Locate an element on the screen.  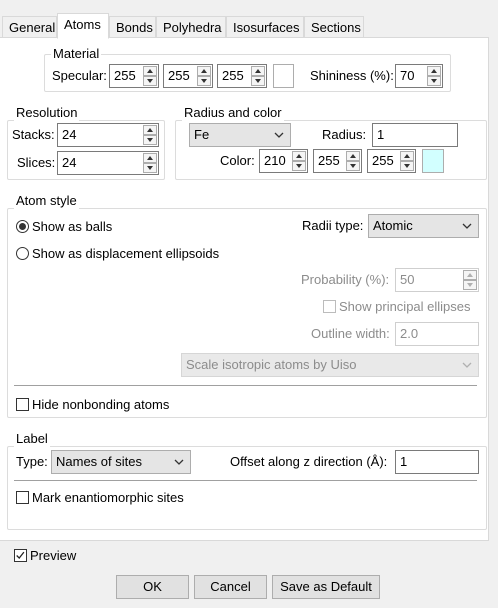
label-type-dropdown: Names of sites is located at coordinates (121, 462).